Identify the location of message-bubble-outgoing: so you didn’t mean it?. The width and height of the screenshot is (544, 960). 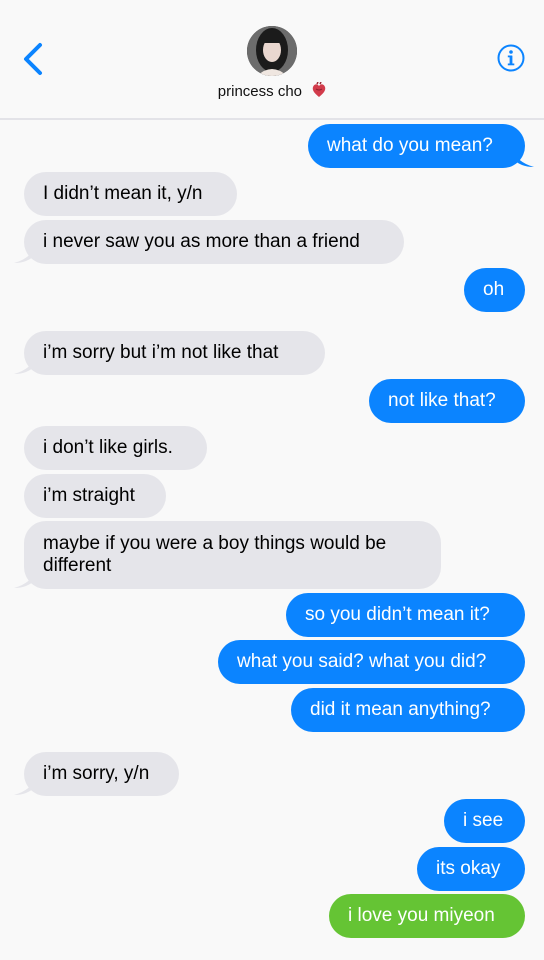
(405, 615).